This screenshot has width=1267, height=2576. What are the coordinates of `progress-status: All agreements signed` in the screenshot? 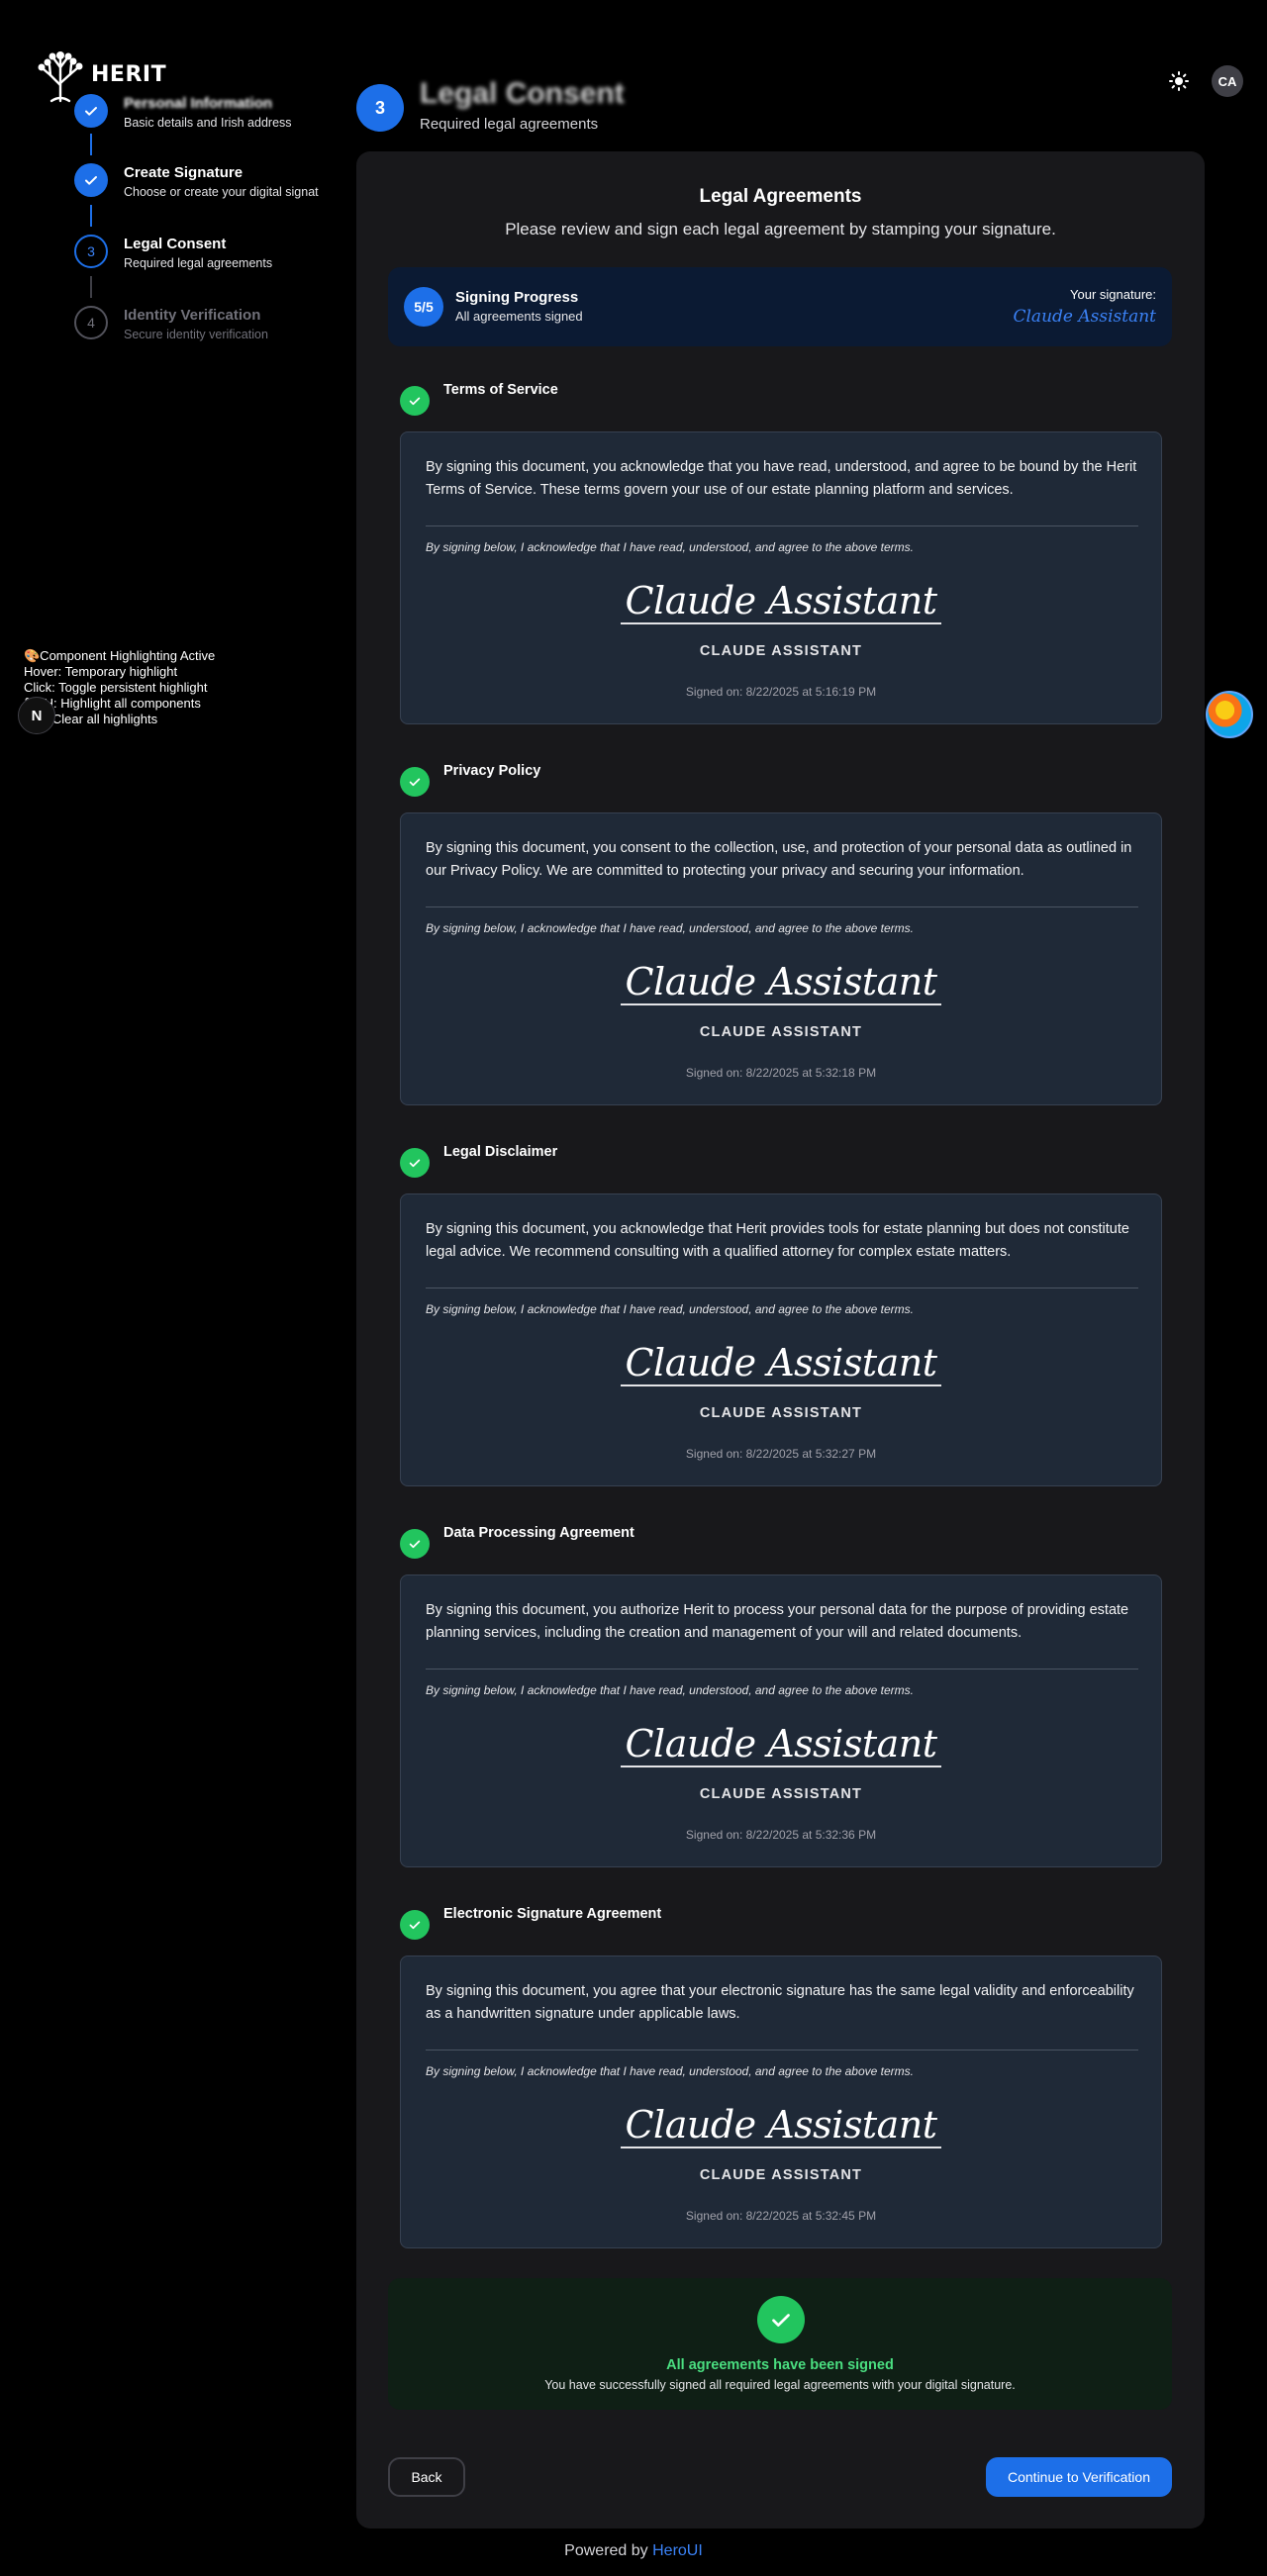 It's located at (519, 316).